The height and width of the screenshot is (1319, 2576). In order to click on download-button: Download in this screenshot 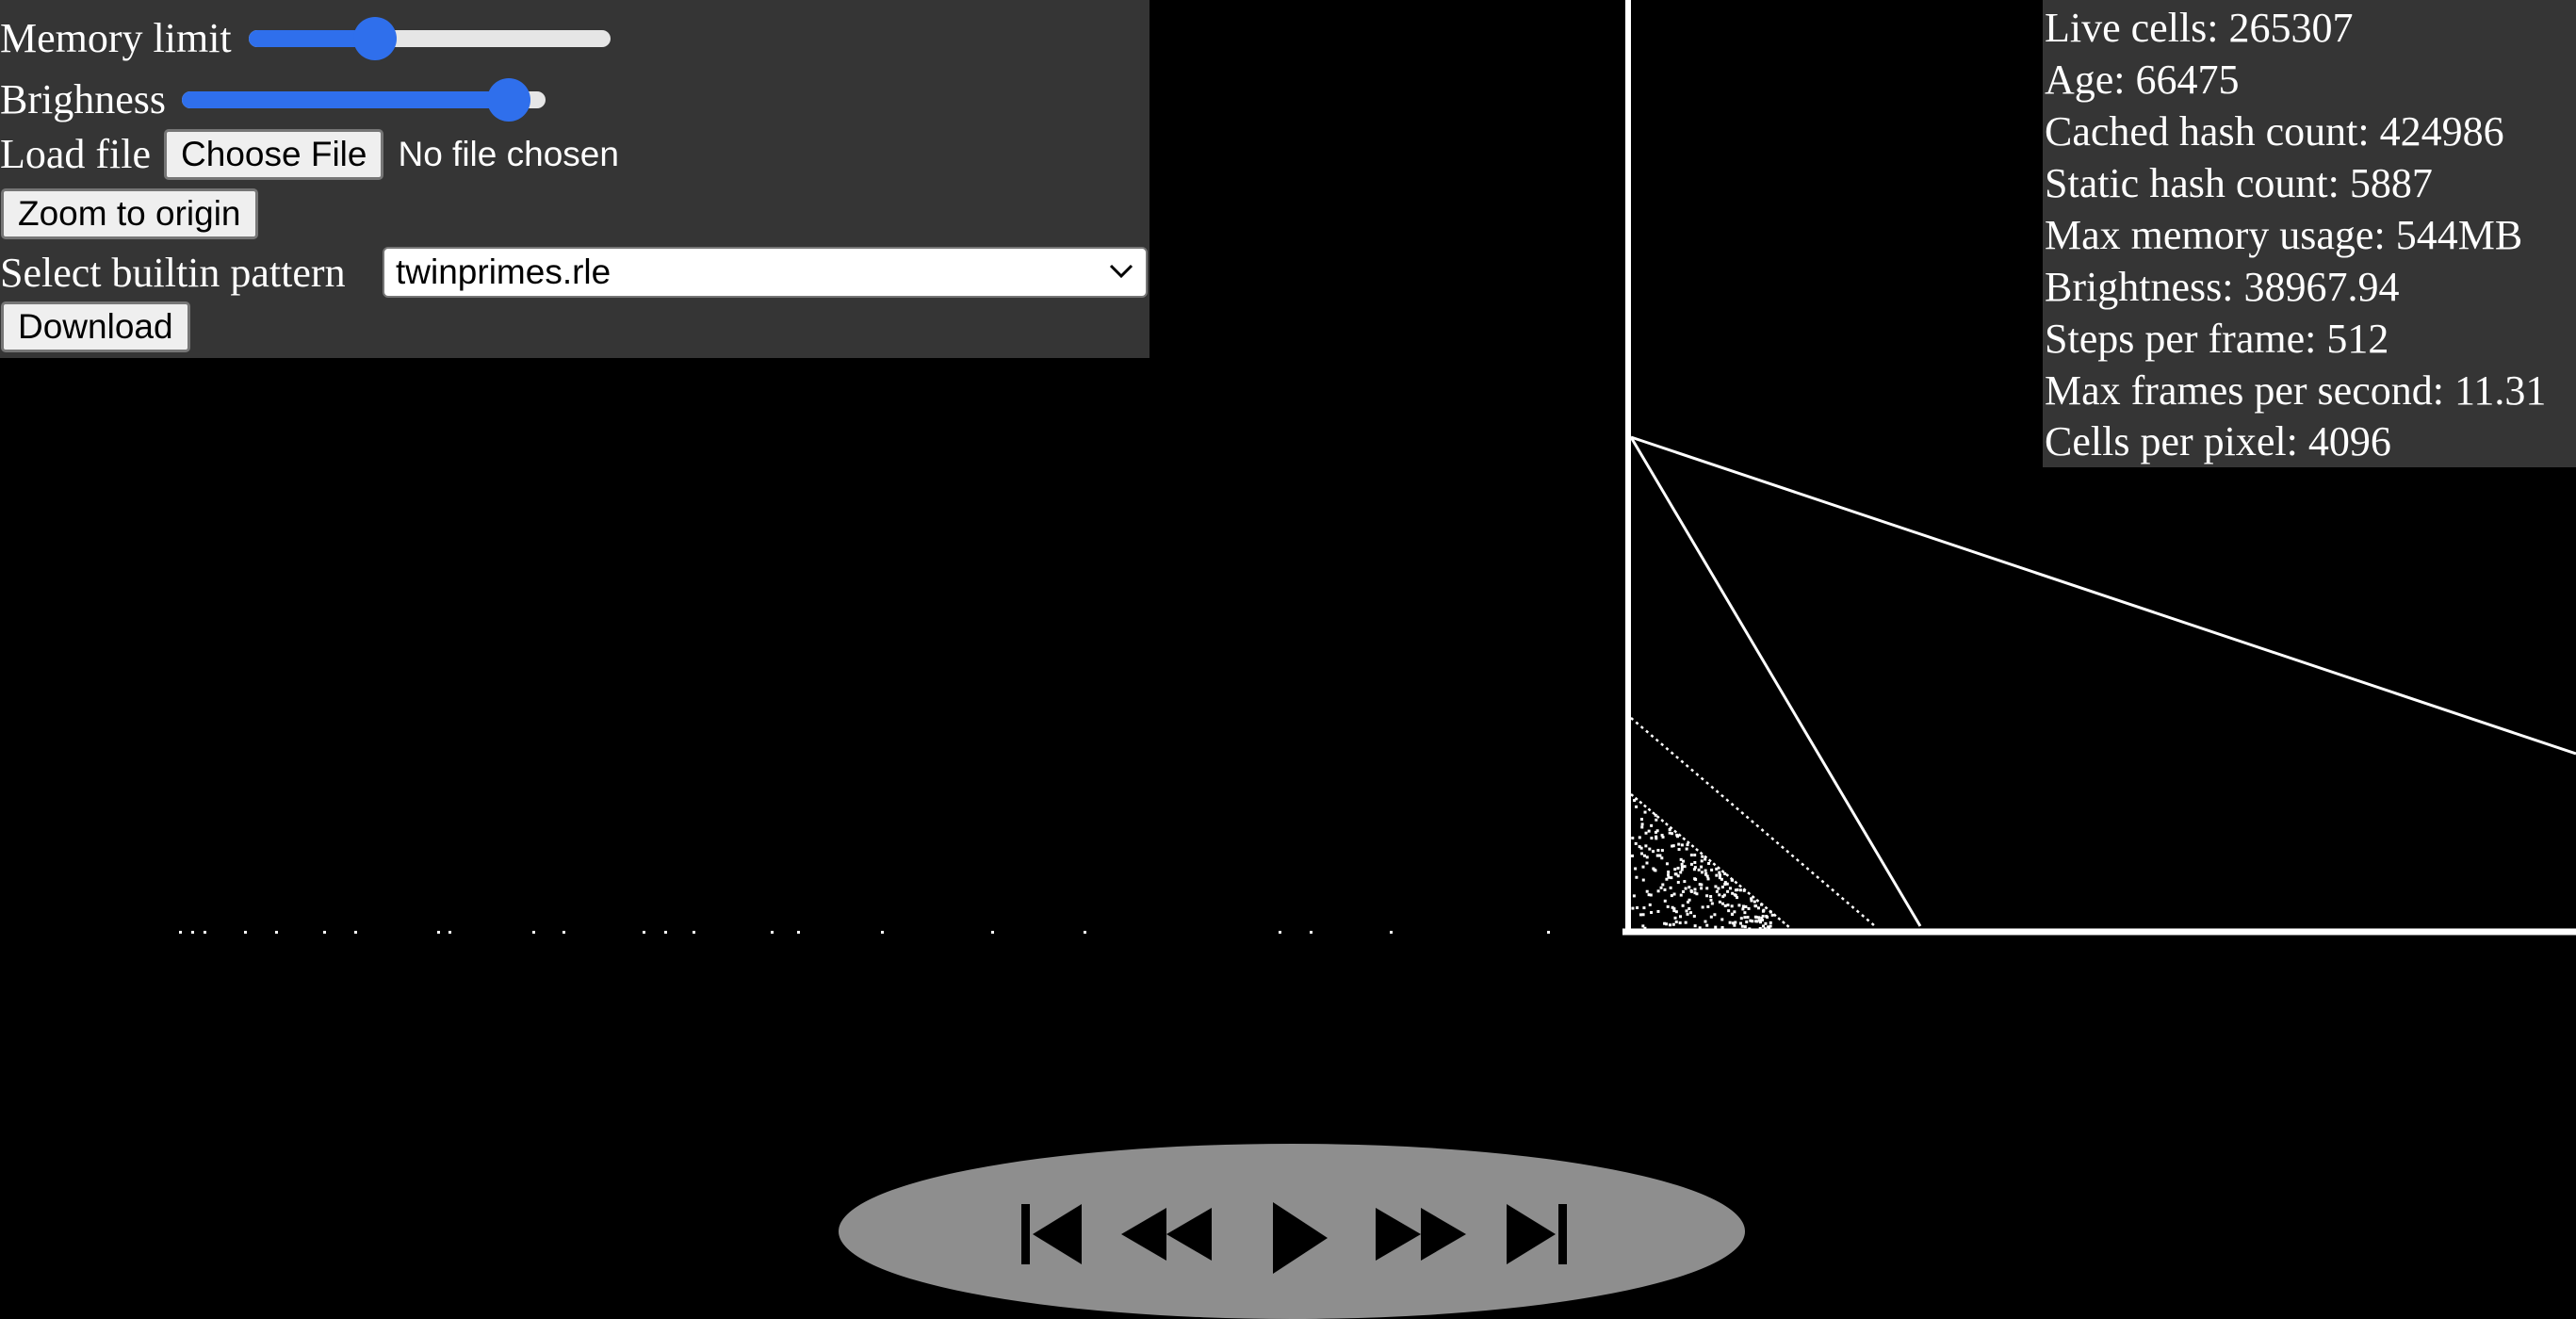, I will do `click(95, 327)`.